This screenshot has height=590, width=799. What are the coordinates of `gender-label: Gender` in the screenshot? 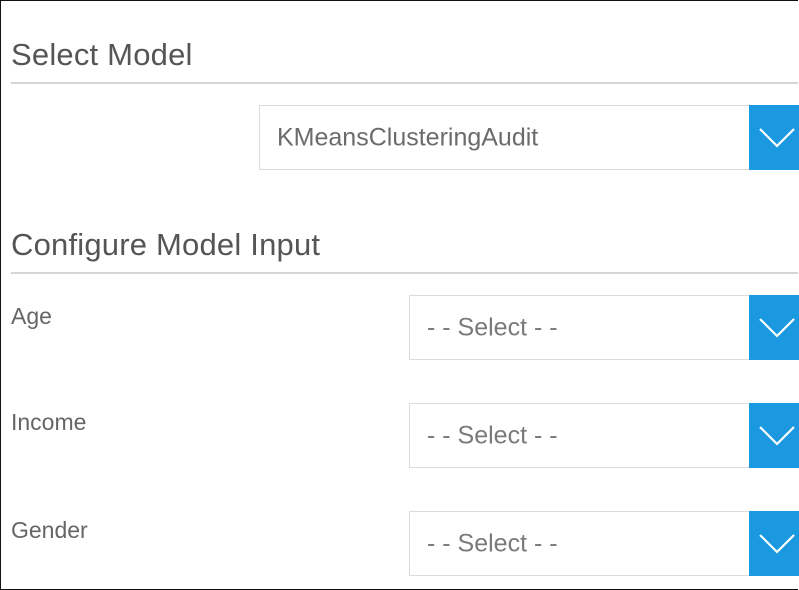 It's located at (49, 530).